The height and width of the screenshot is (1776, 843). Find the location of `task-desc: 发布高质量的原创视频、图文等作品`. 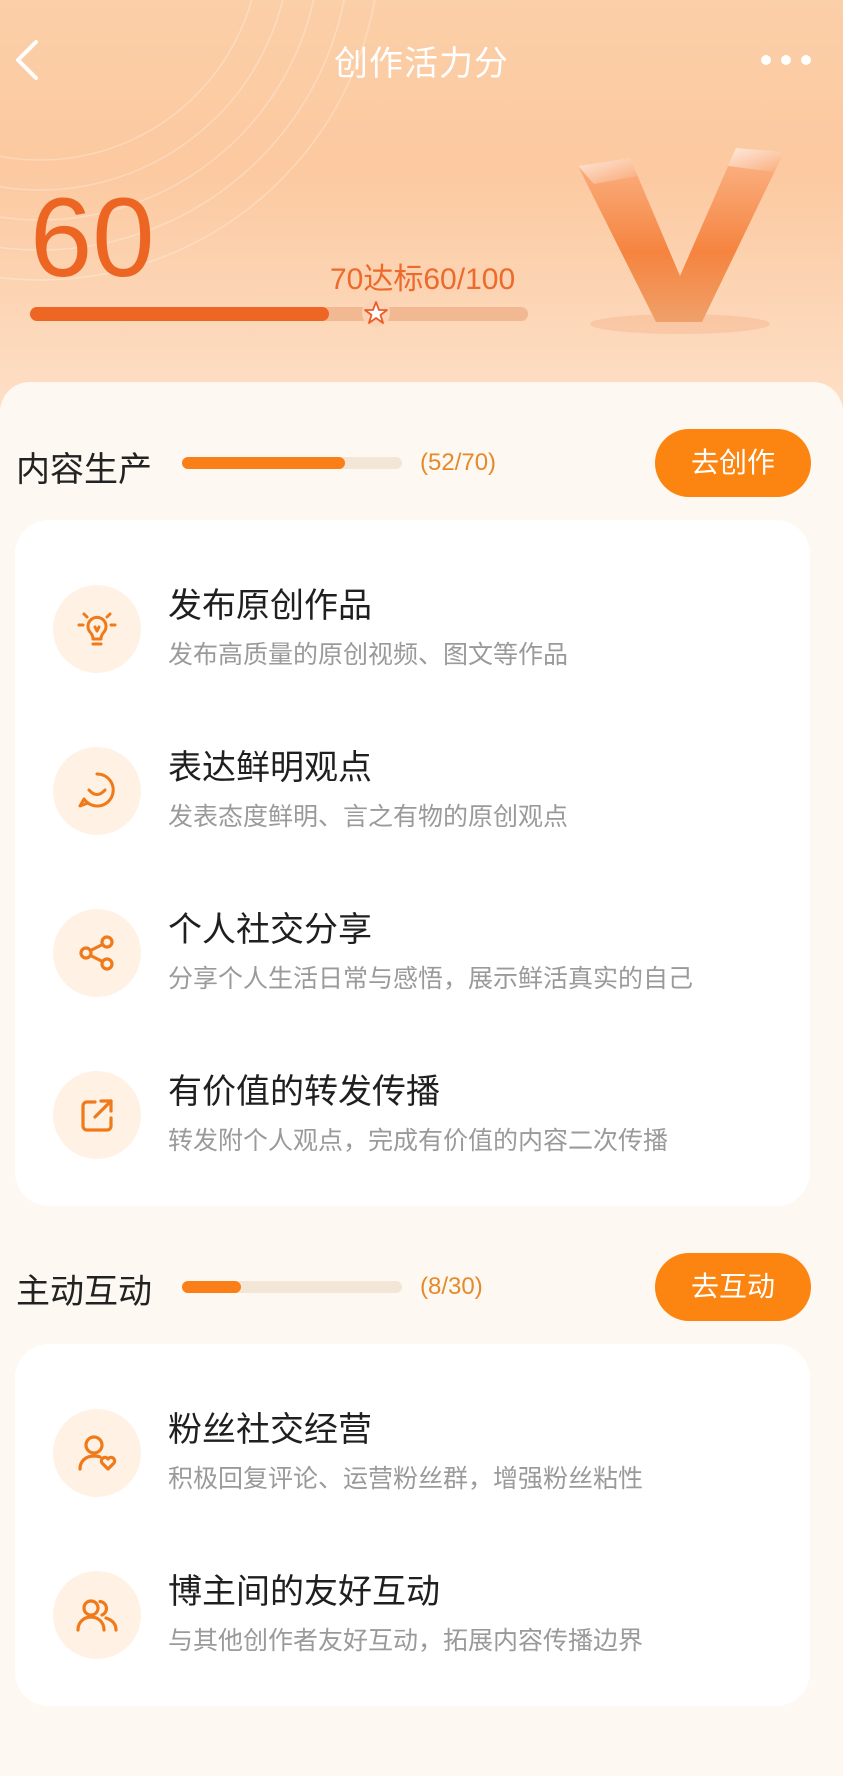

task-desc: 发布高质量的原创视频、图文等作品 is located at coordinates (368, 654).